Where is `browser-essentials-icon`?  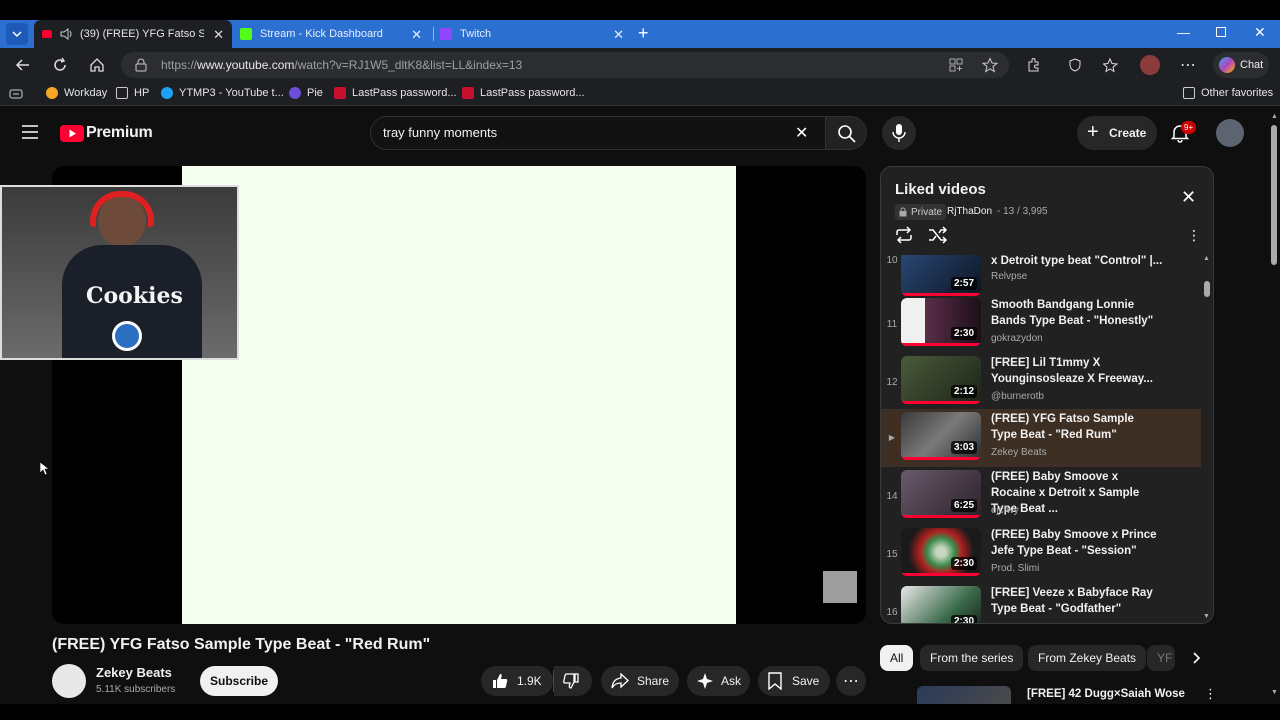
browser-essentials-icon is located at coordinates (1075, 65).